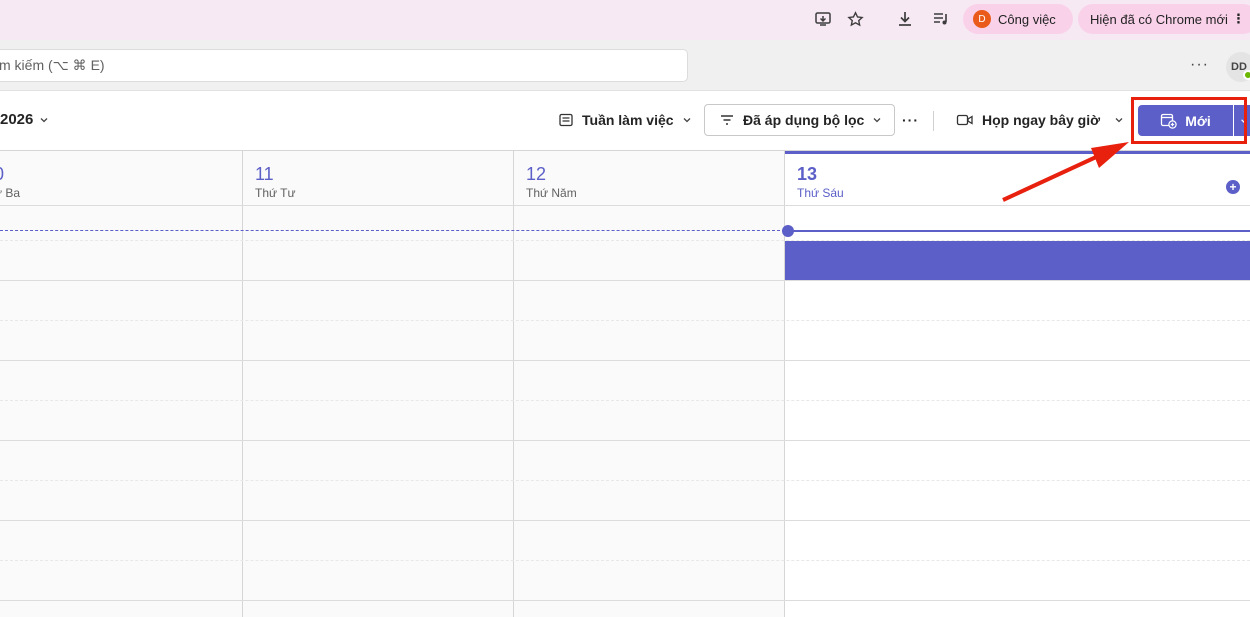 The image size is (1250, 617). I want to click on view-switcher: Tuần làm việc, so click(625, 120).